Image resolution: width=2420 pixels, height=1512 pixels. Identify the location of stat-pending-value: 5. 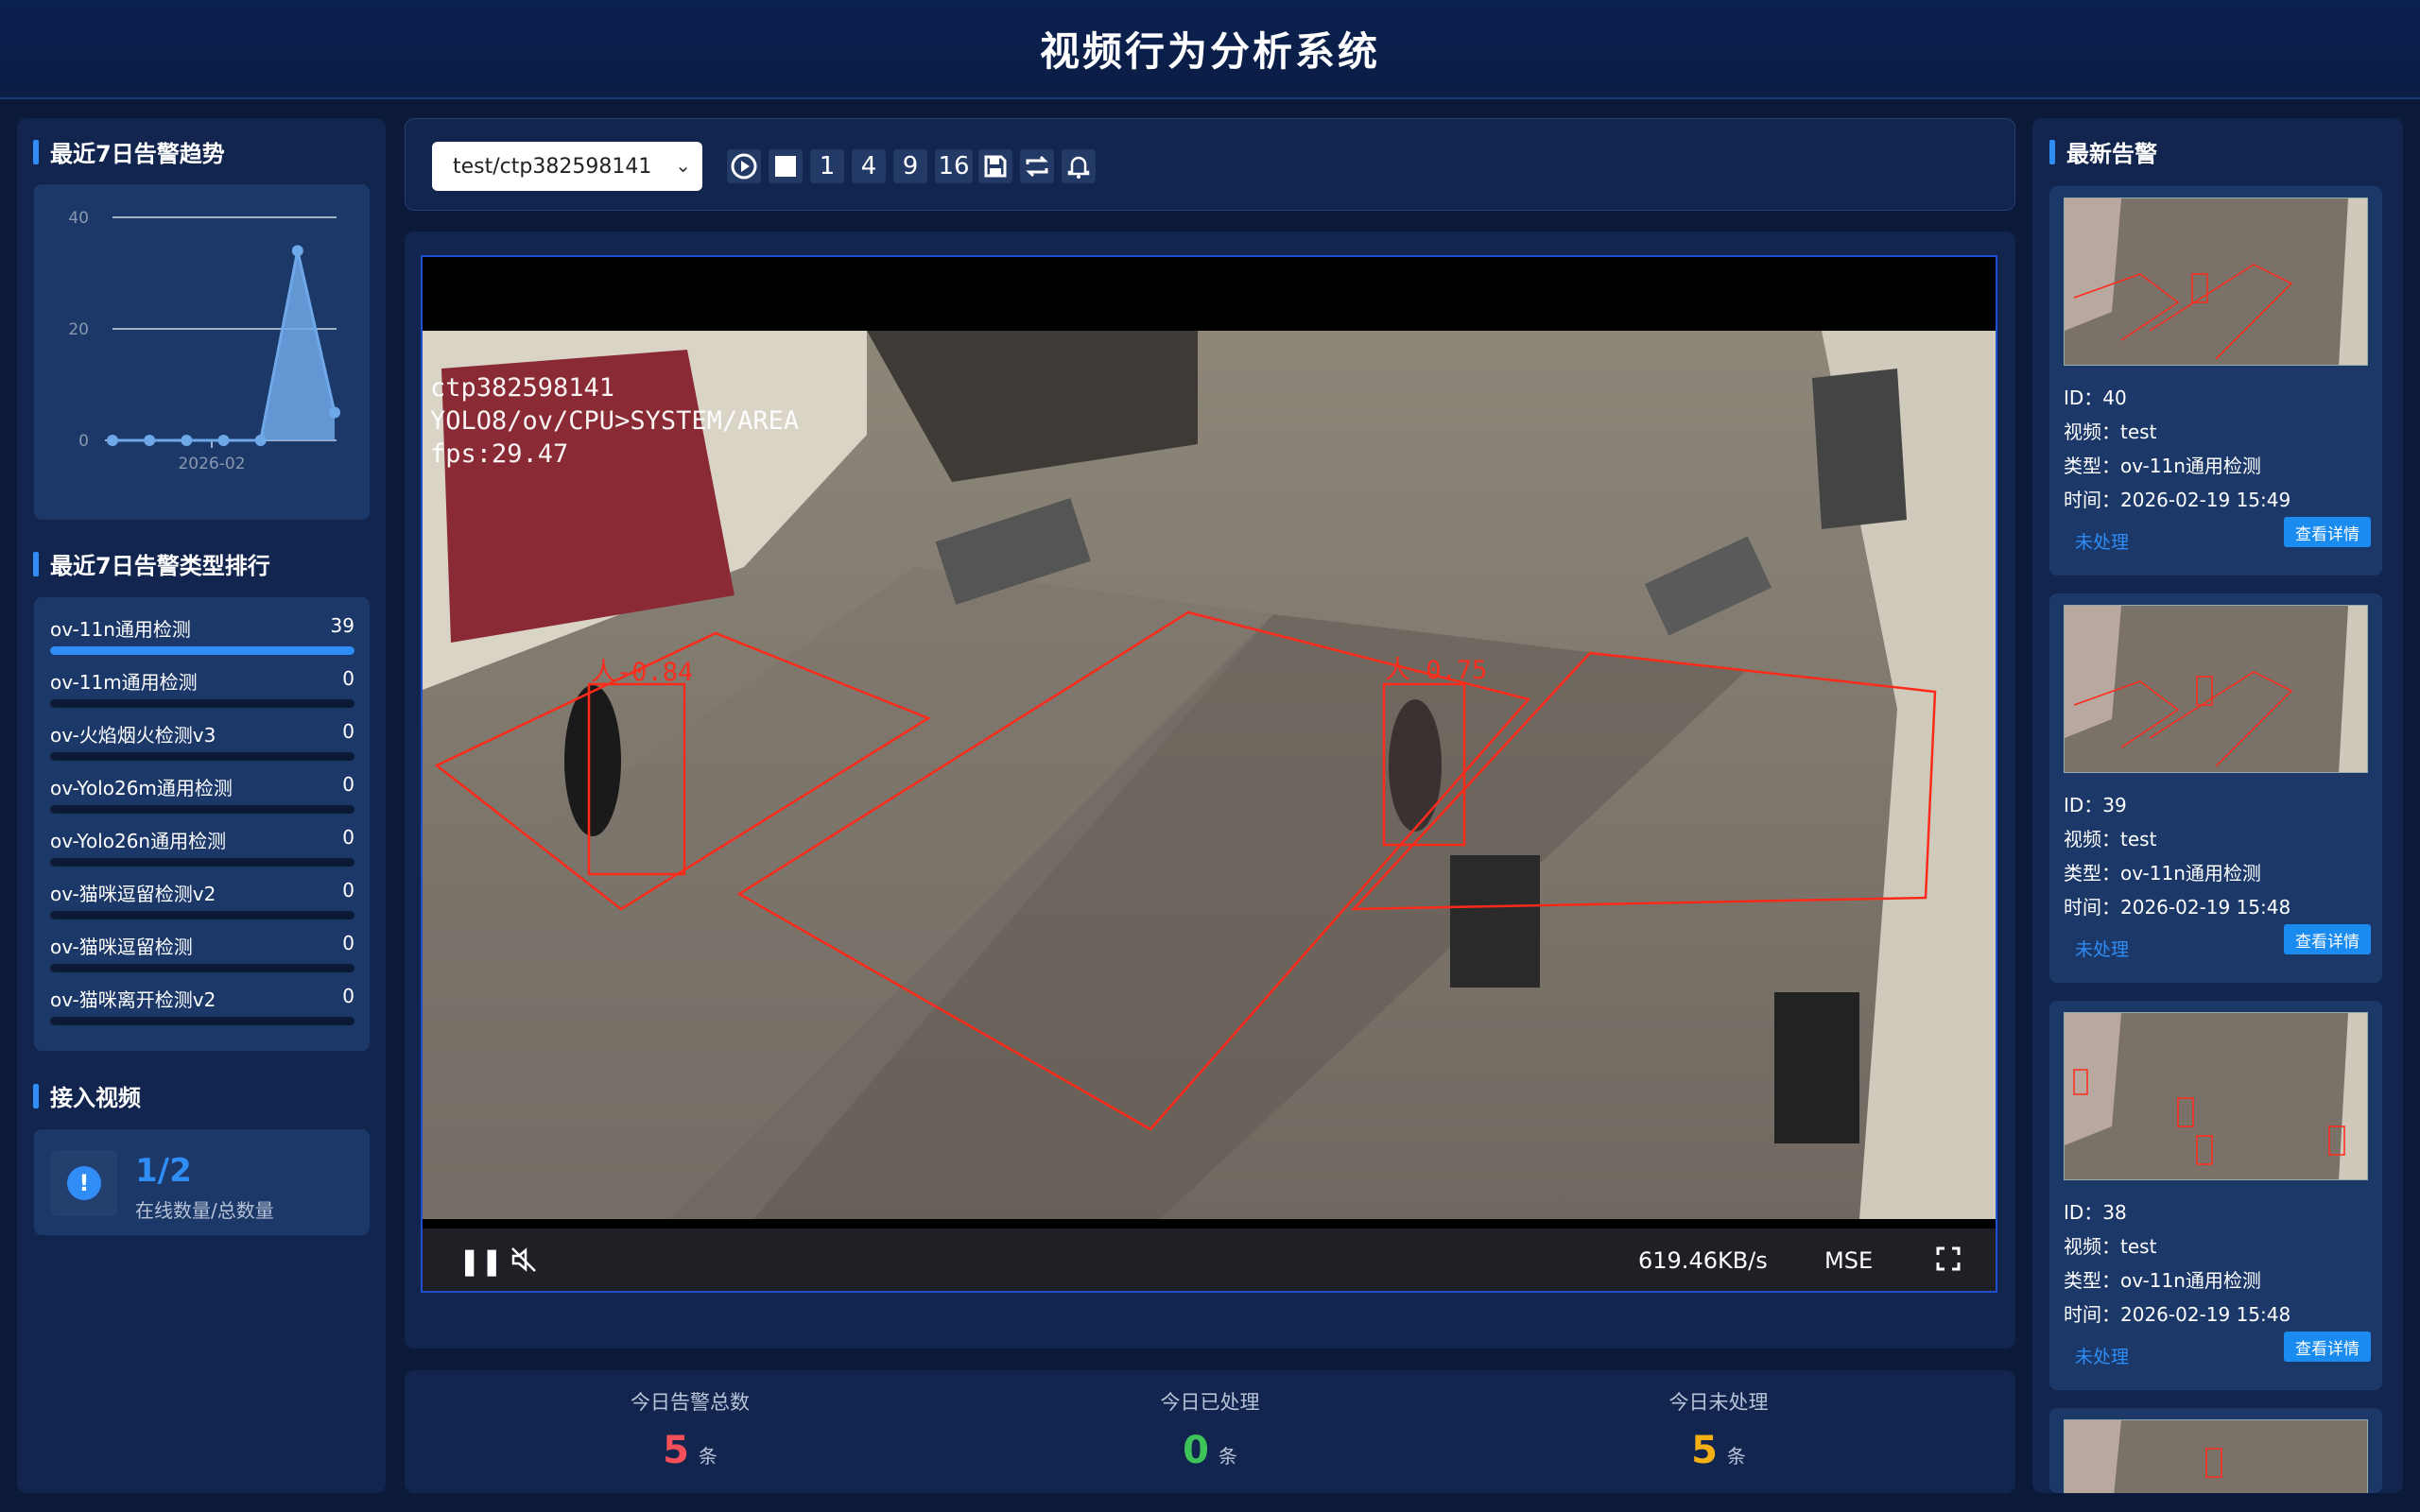
(1704, 1450).